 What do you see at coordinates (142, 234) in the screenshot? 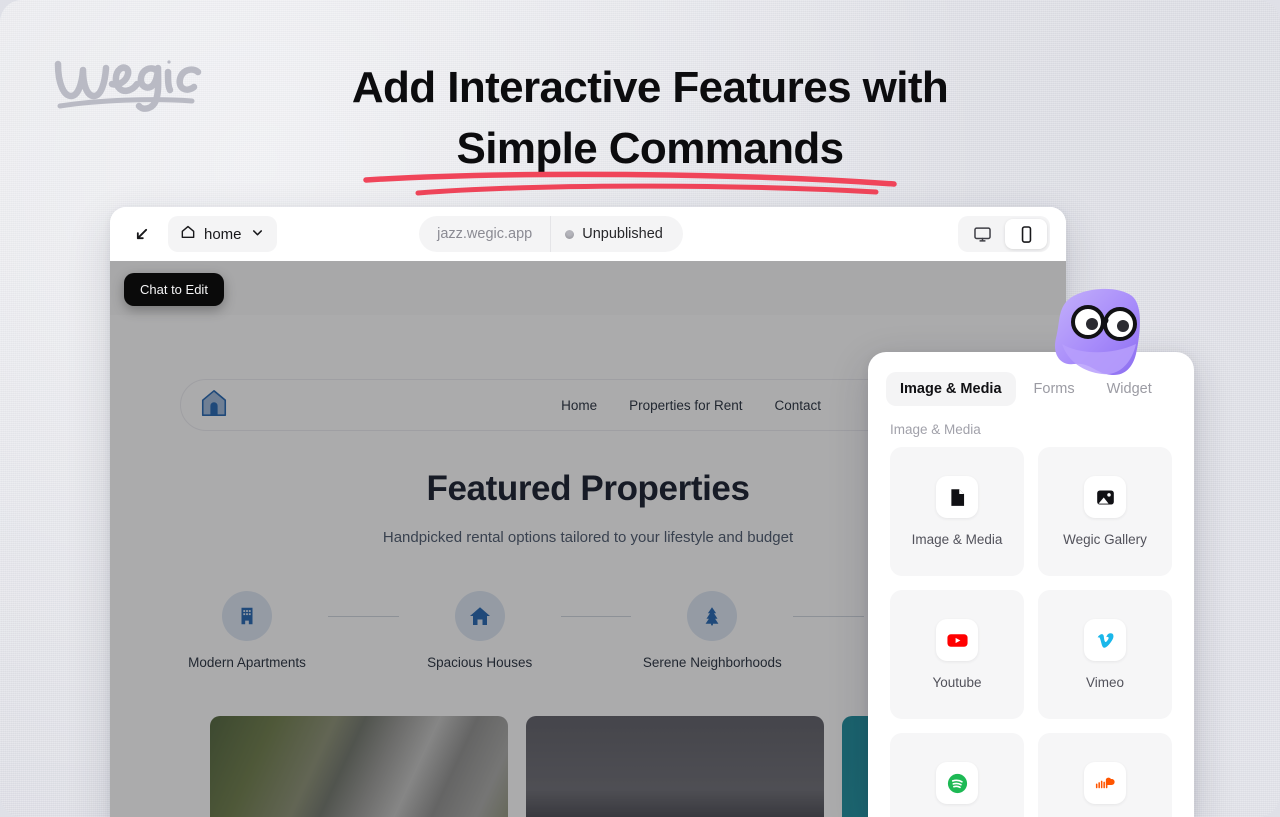
I see `collapse-arrow-icon` at bounding box center [142, 234].